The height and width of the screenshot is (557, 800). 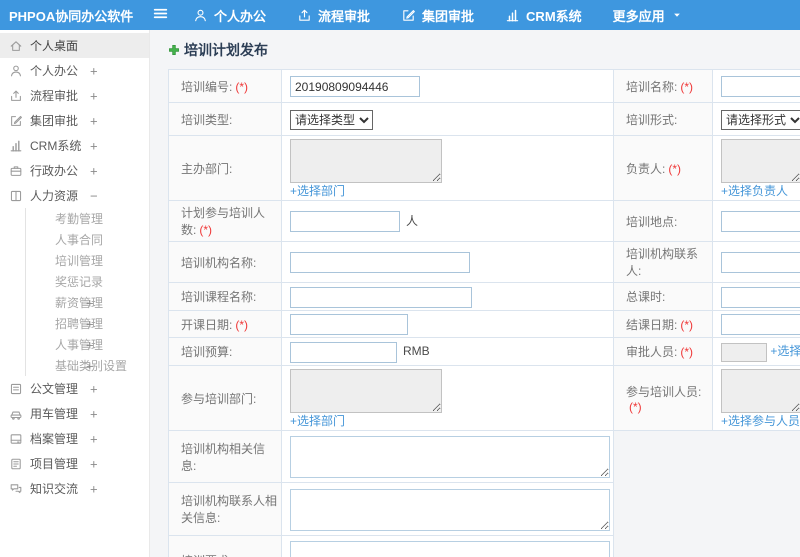 I want to click on field-label-cell: 主办部门:, so click(x=225, y=168).